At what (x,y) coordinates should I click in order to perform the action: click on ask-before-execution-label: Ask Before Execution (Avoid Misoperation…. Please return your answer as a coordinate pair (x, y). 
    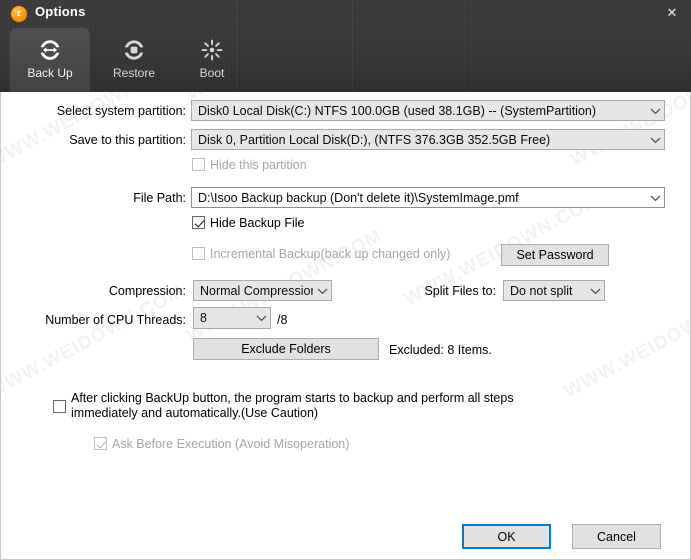
    Looking at the image, I should click on (231, 444).